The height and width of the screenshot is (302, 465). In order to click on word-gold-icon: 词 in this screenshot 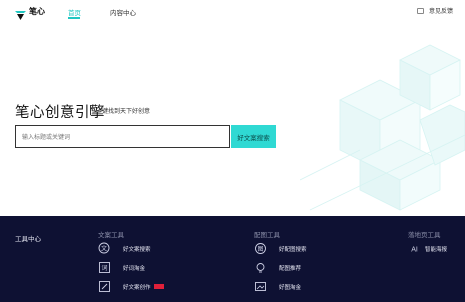, I will do `click(104, 267)`.